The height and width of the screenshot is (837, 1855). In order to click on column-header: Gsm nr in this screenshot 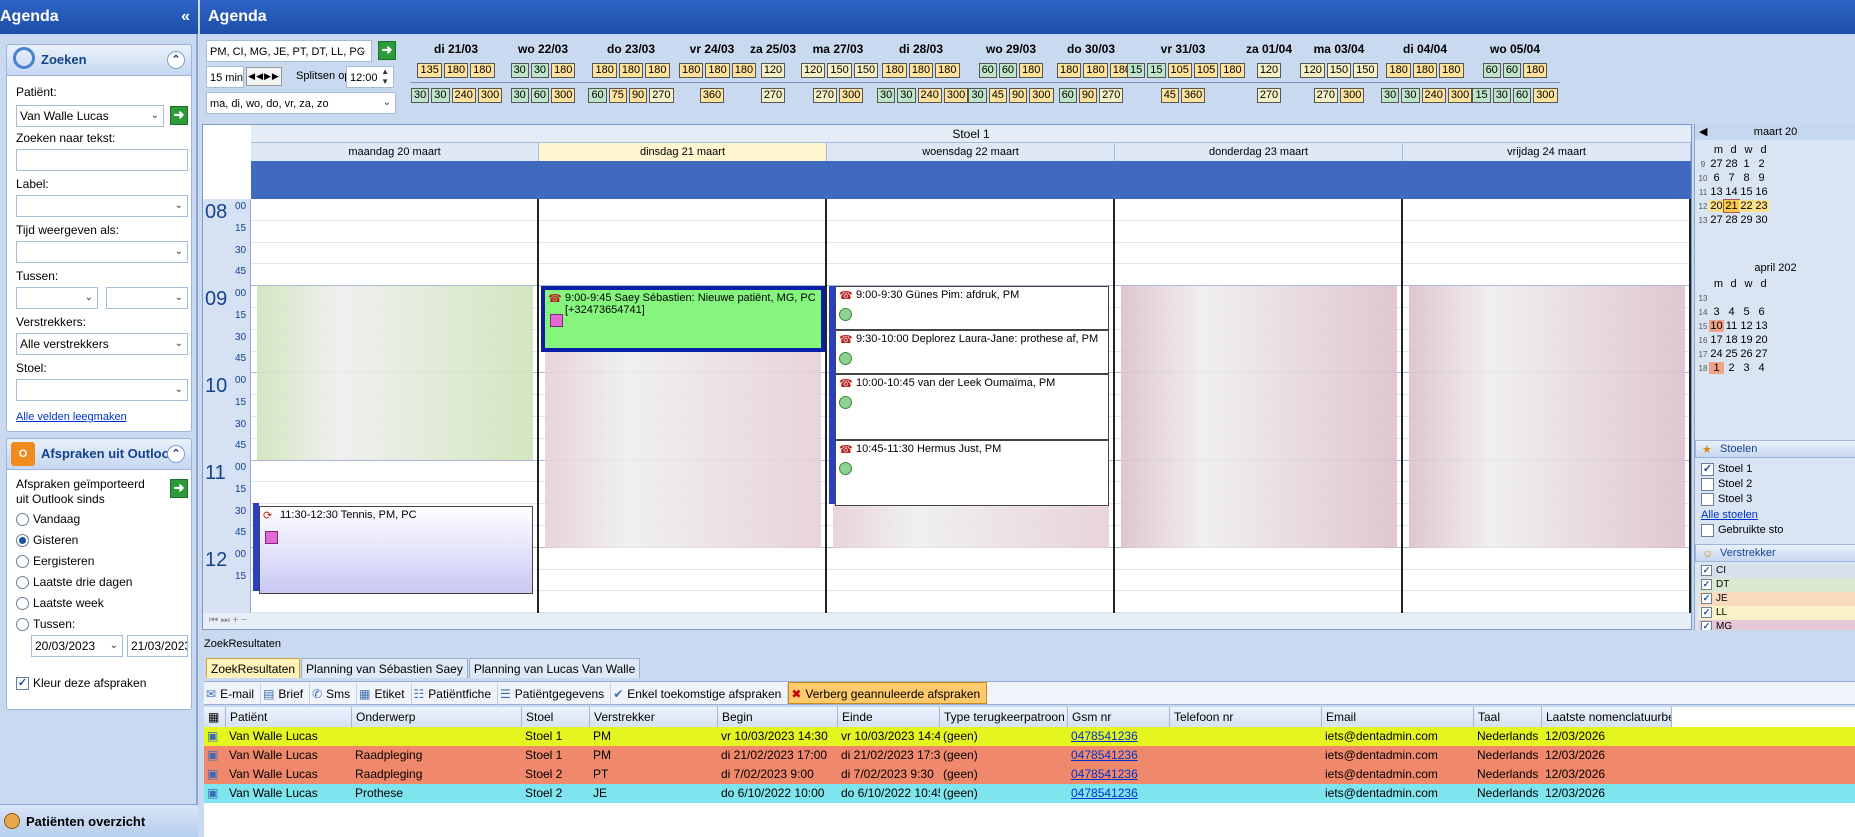, I will do `click(1119, 717)`.